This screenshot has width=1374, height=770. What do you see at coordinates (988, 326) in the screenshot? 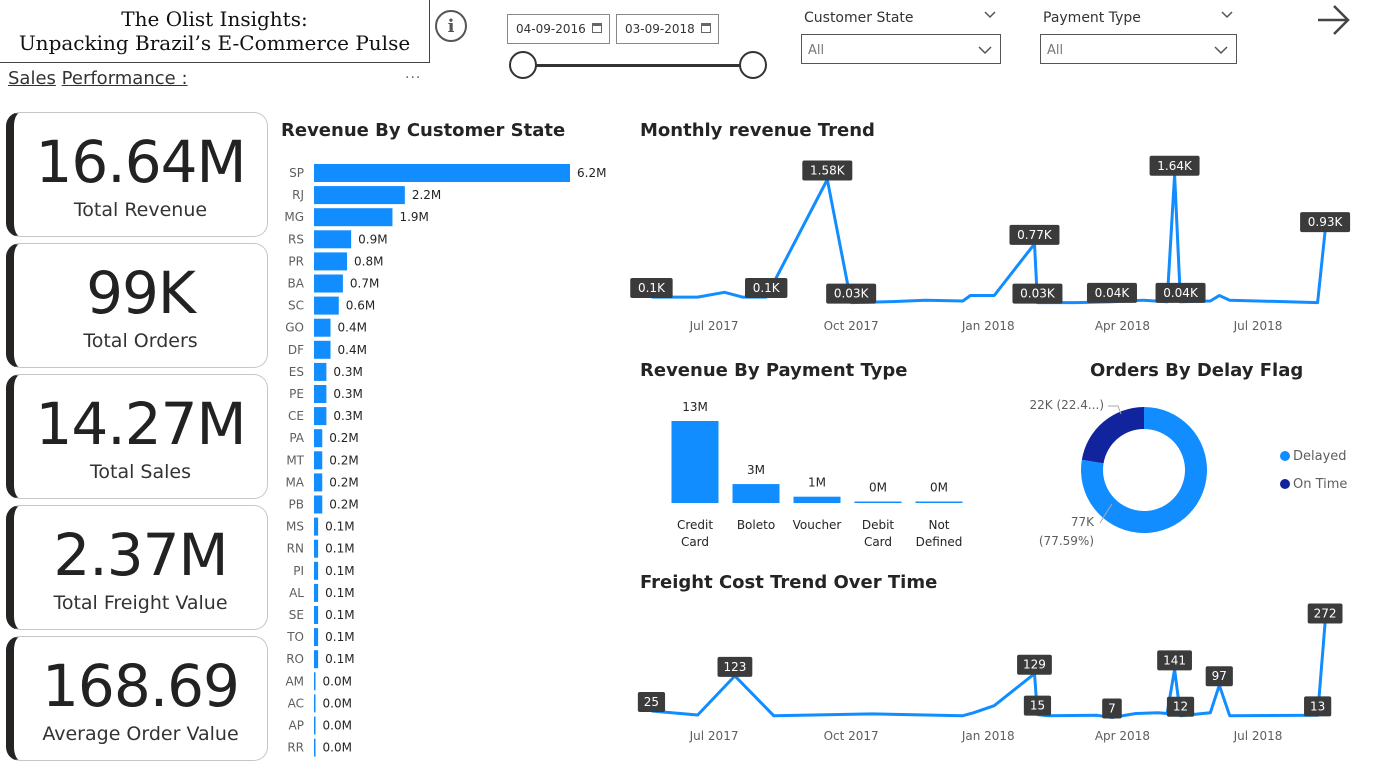
I see `revenue-trend-x-tick: Jan 2018` at bounding box center [988, 326].